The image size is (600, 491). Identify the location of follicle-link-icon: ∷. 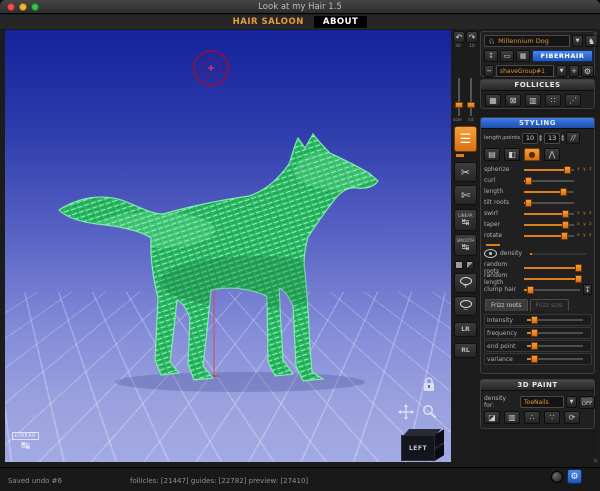
(553, 100).